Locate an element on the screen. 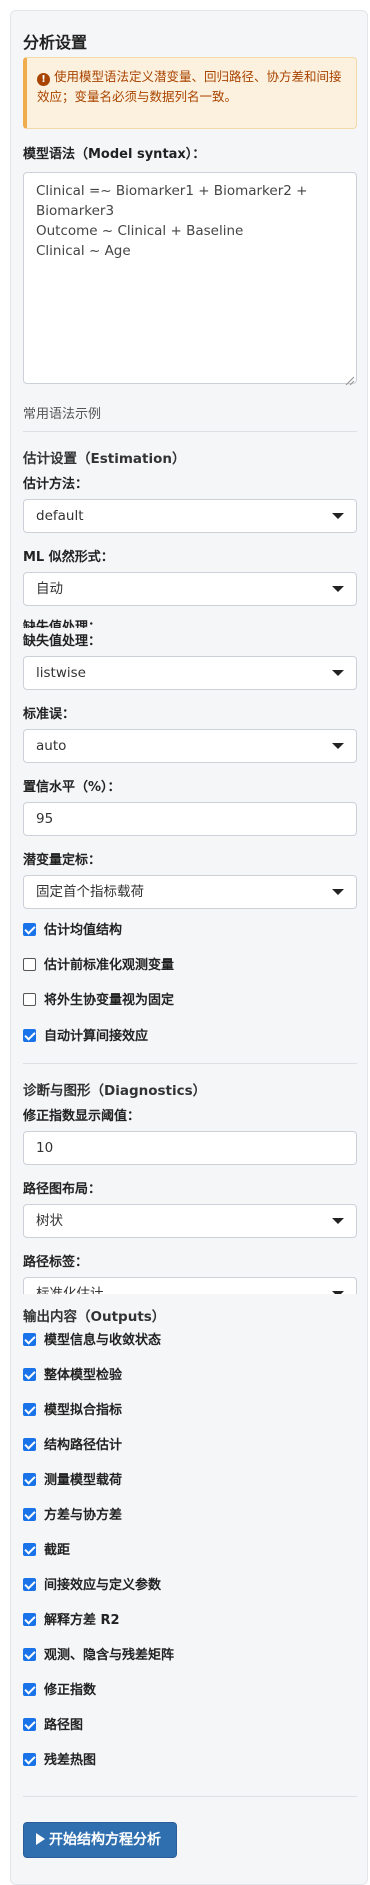  diagnostics-section-title: 诊断与图形（Diagnostics） is located at coordinates (115, 1091).